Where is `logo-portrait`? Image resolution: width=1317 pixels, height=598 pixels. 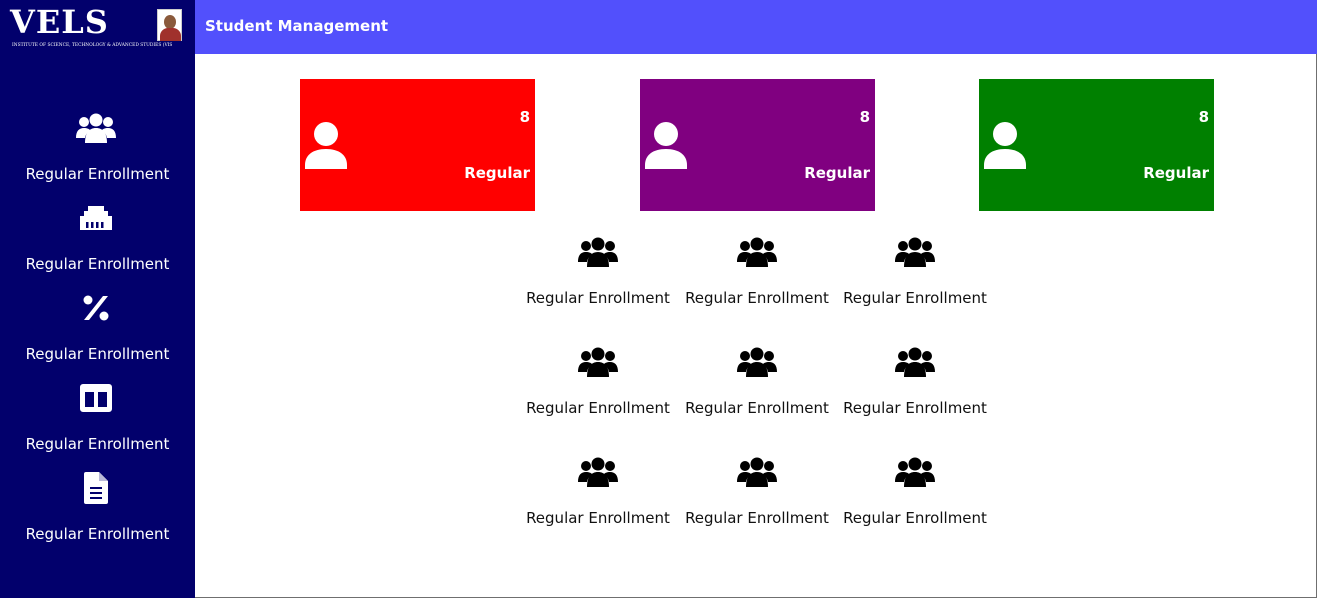
logo-portrait is located at coordinates (169, 25).